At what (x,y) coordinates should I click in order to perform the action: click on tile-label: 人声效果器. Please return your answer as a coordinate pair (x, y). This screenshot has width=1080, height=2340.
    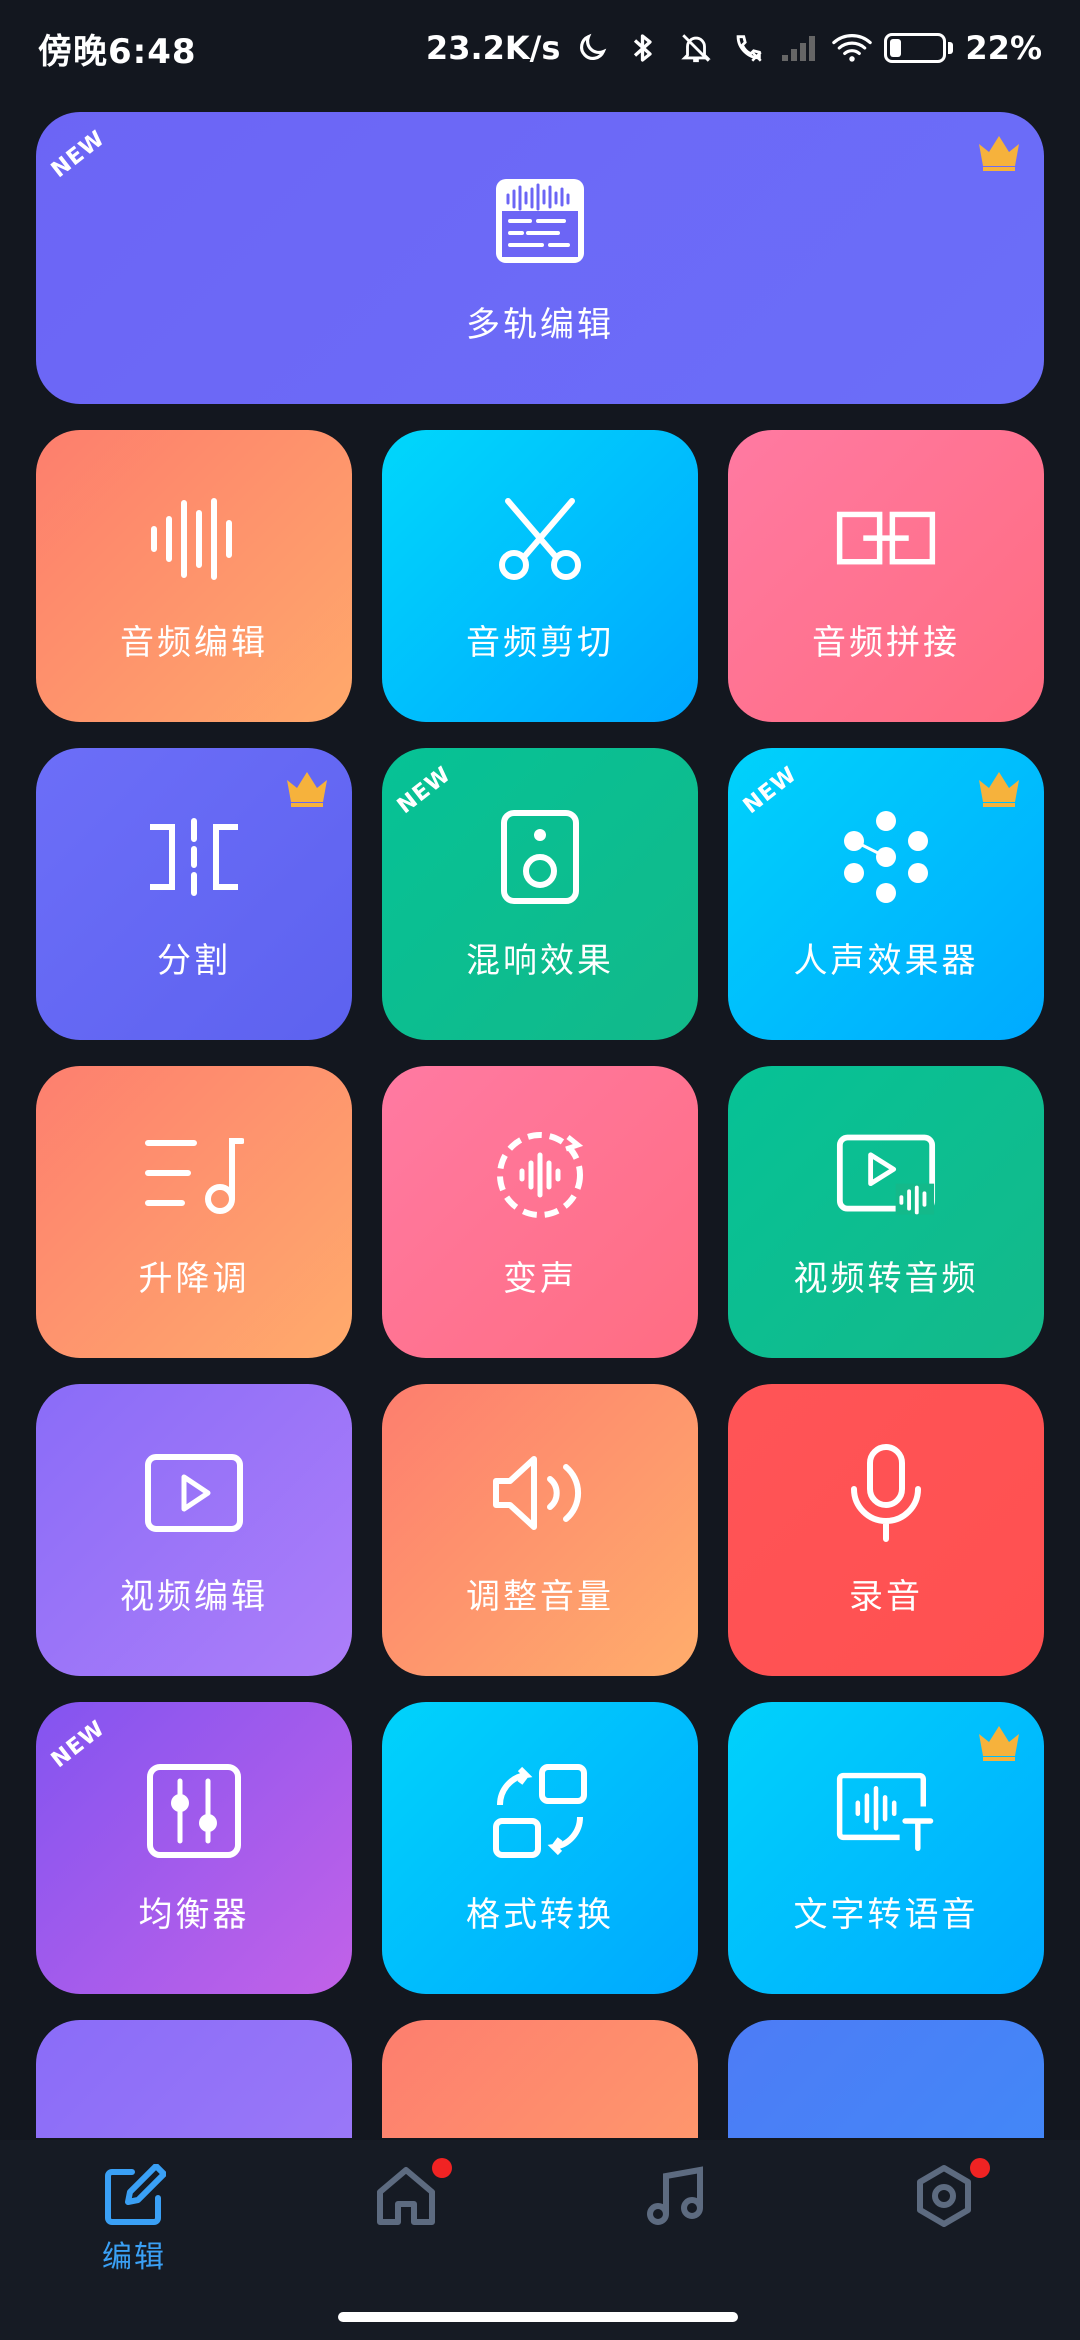
    Looking at the image, I should click on (886, 960).